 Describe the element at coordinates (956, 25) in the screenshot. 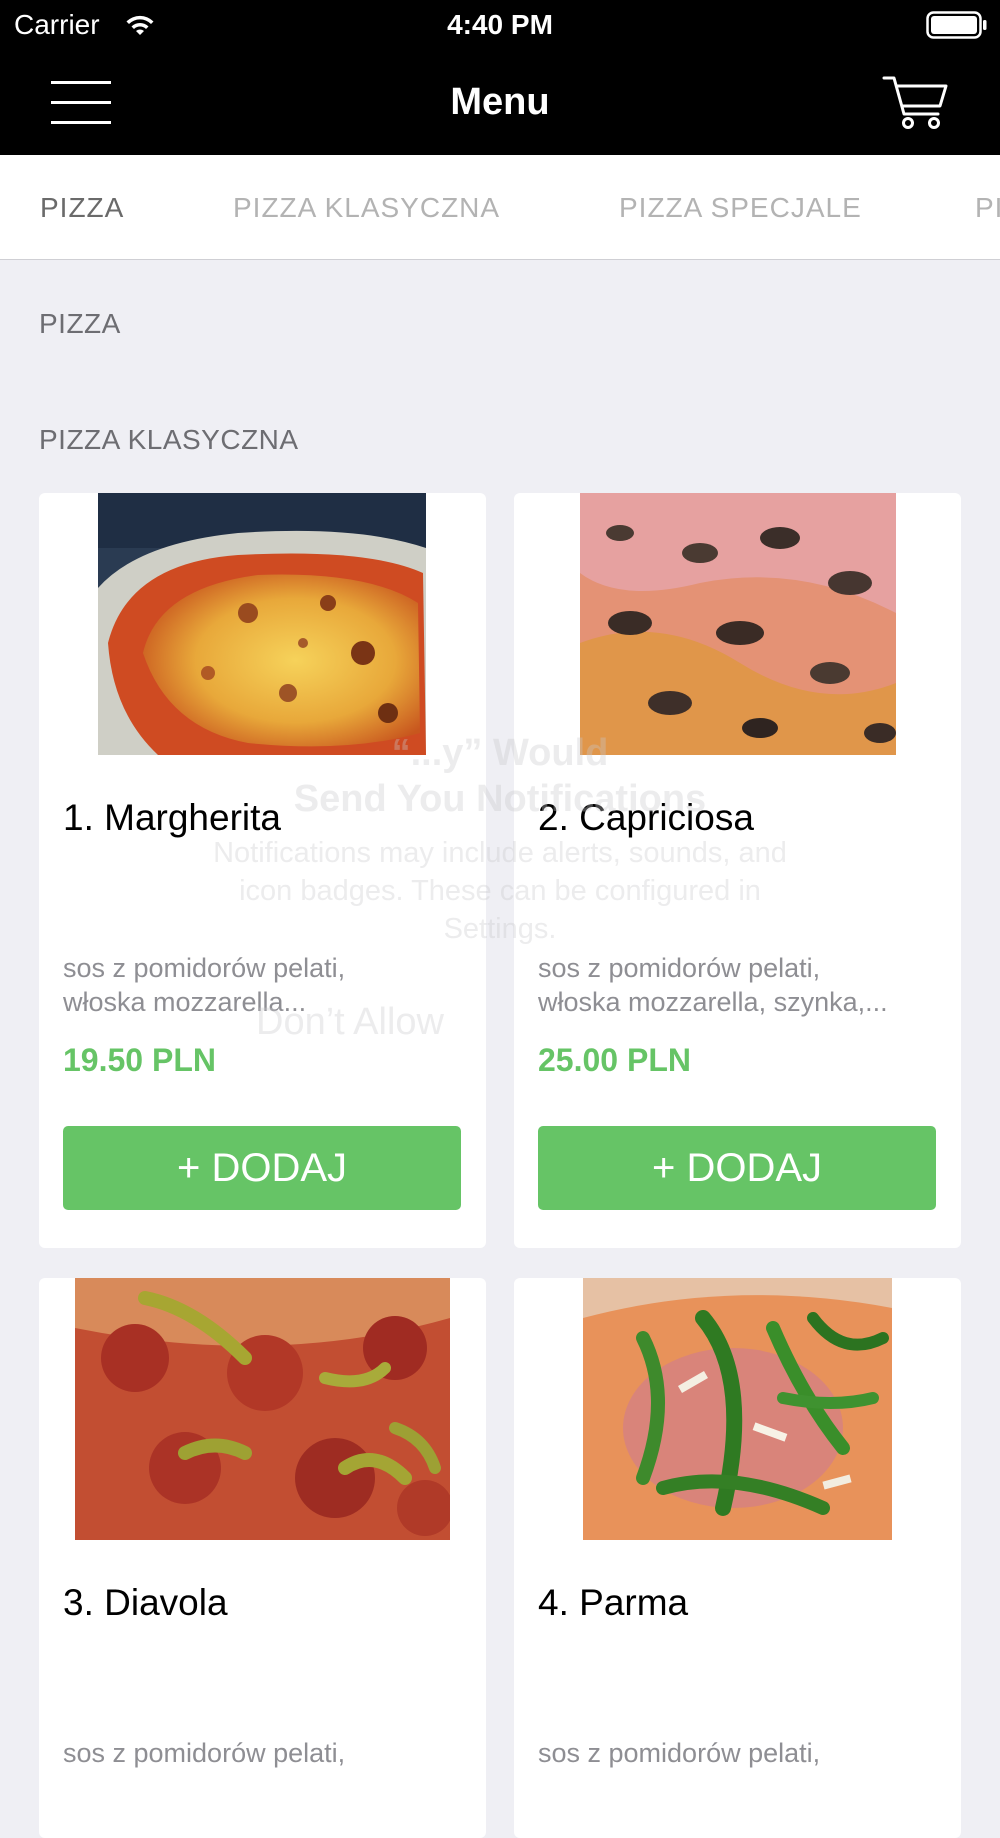

I see `battery-full-icon` at that location.